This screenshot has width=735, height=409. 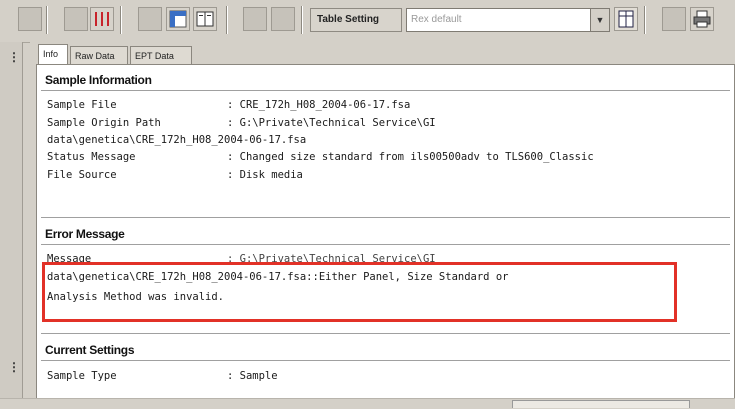 What do you see at coordinates (331, 123) in the screenshot?
I see `row-value: : G:\Private\Technical Service\GI` at bounding box center [331, 123].